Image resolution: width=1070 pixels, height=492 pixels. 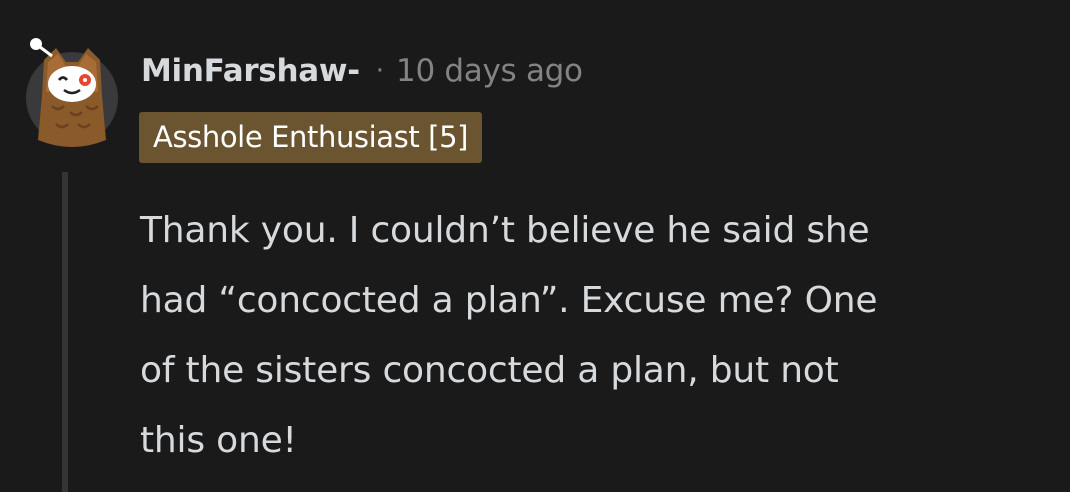 What do you see at coordinates (65, 332) in the screenshot?
I see `thread-line` at bounding box center [65, 332].